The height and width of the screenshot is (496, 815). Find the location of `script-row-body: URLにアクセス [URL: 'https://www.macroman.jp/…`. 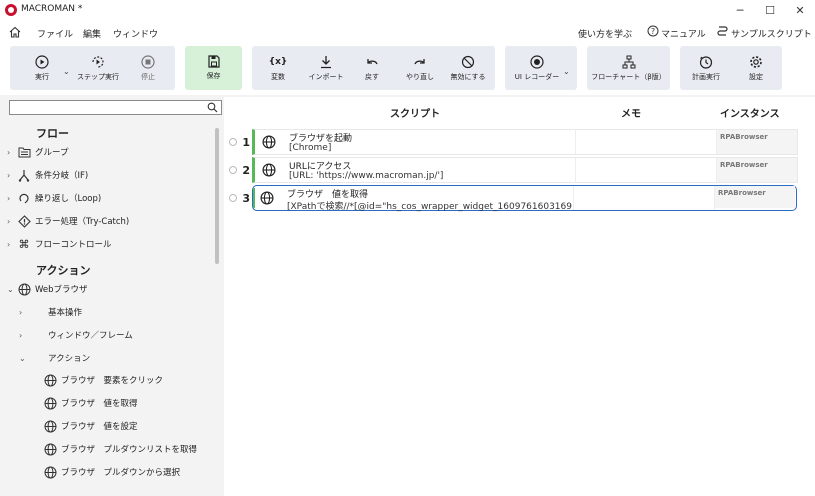

script-row-body: URLにアクセス [URL: 'https://www.macroman.jp/… is located at coordinates (525, 170).